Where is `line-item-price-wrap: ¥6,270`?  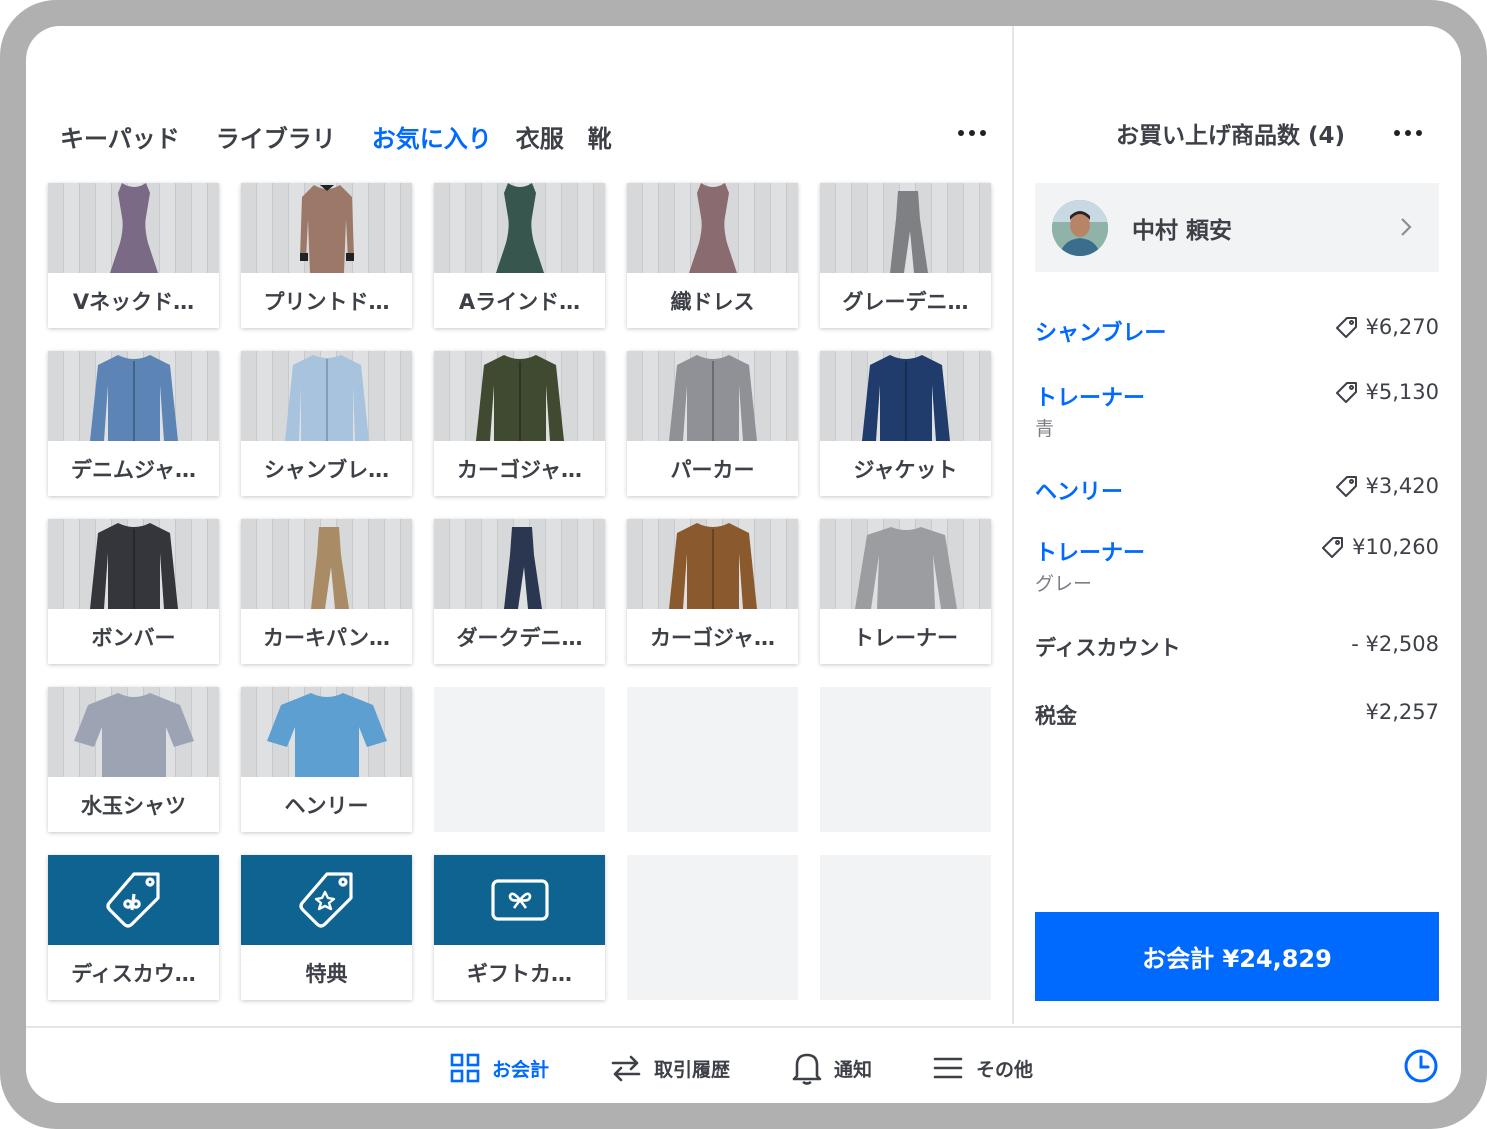 line-item-price-wrap: ¥6,270 is located at coordinates (1387, 327).